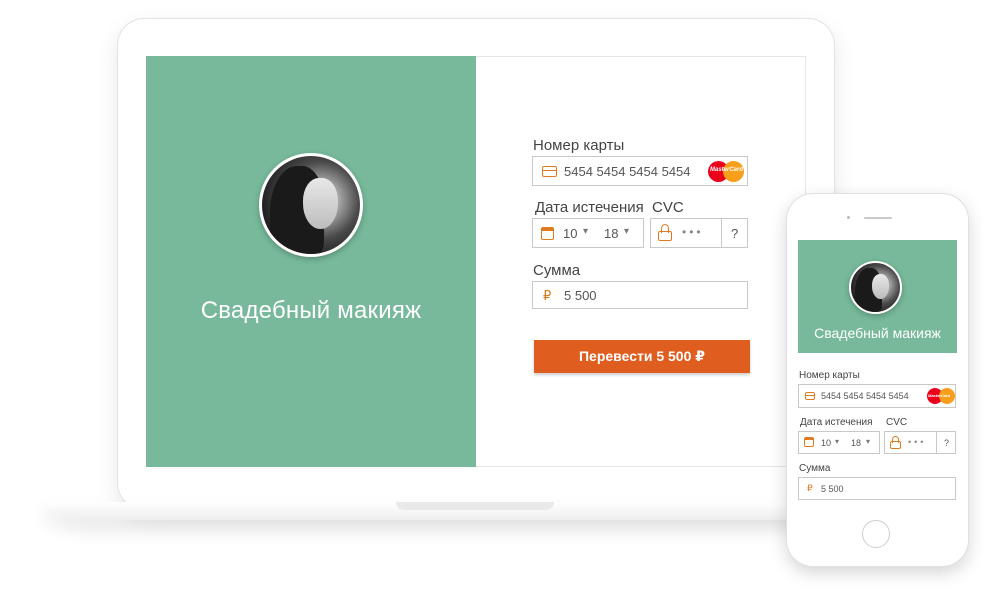 Image resolution: width=1003 pixels, height=607 pixels. I want to click on home-button, so click(876, 534).